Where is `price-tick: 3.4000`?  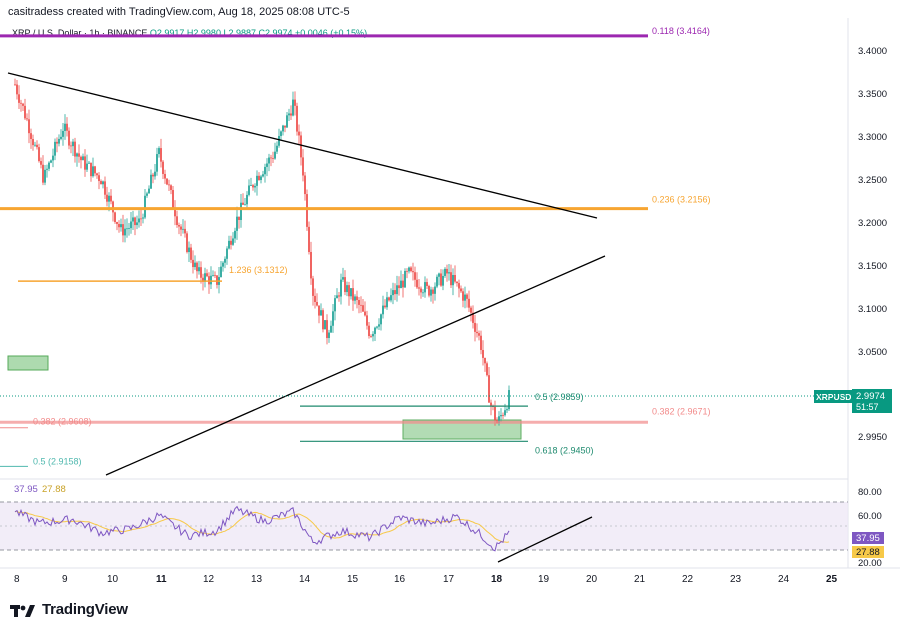
price-tick: 3.4000 is located at coordinates (872, 51).